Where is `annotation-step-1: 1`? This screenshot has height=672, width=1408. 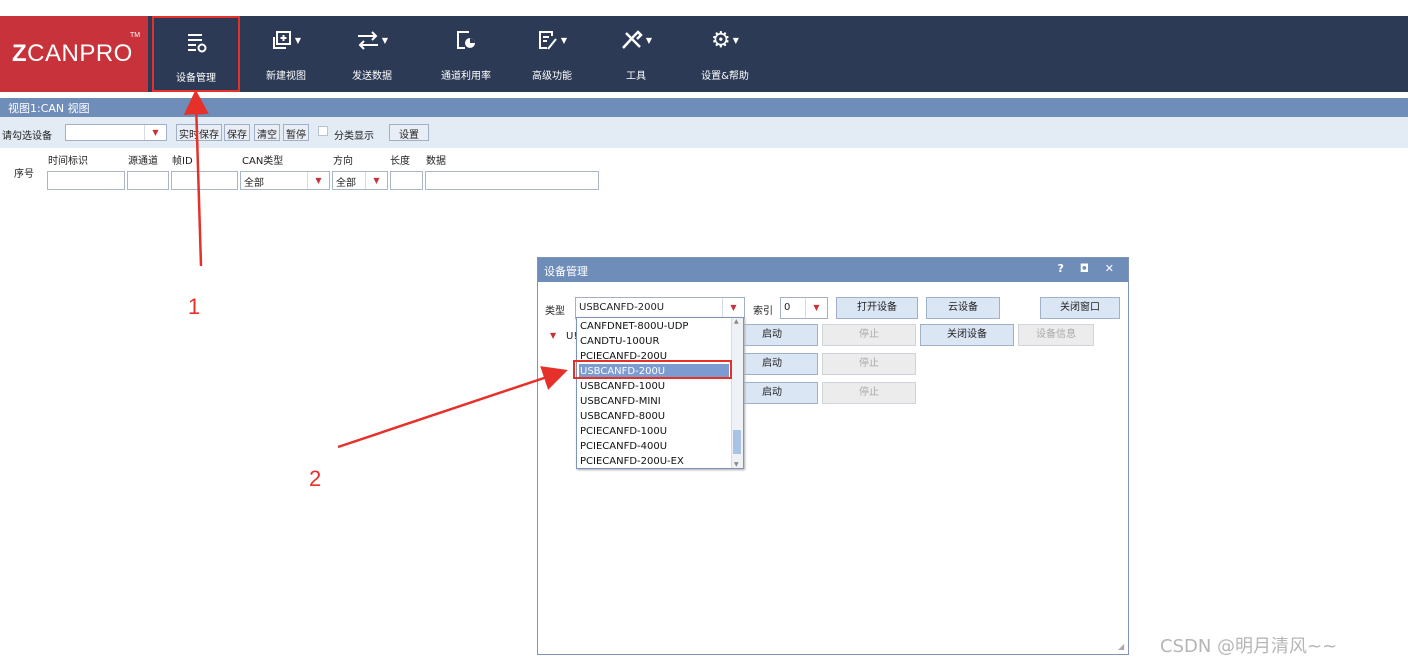 annotation-step-1: 1 is located at coordinates (194, 306).